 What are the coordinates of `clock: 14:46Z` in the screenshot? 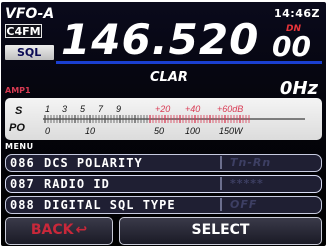 It's located at (297, 13).